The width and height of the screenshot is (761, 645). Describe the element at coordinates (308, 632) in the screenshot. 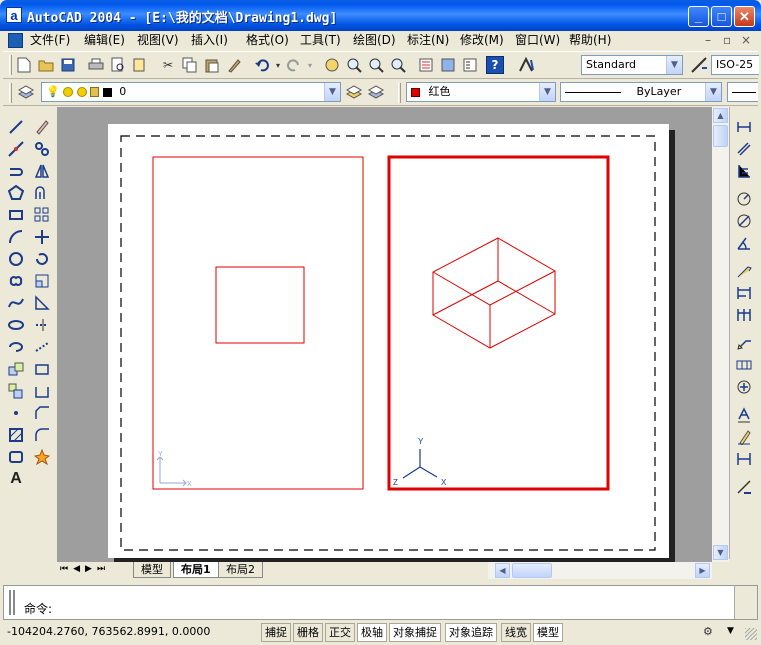

I see `toggle-grid: 栅格` at that location.